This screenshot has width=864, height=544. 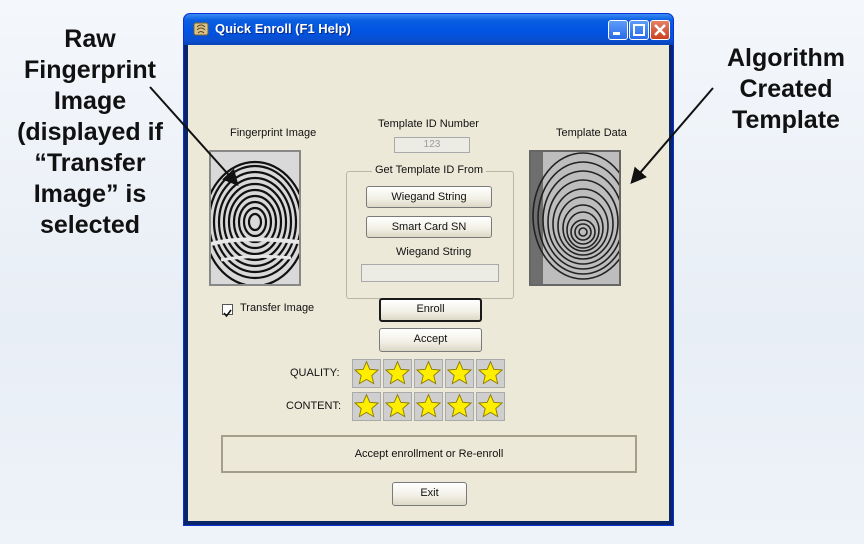 What do you see at coordinates (277, 308) in the screenshot?
I see `transfer-image-label: Transfer Image` at bounding box center [277, 308].